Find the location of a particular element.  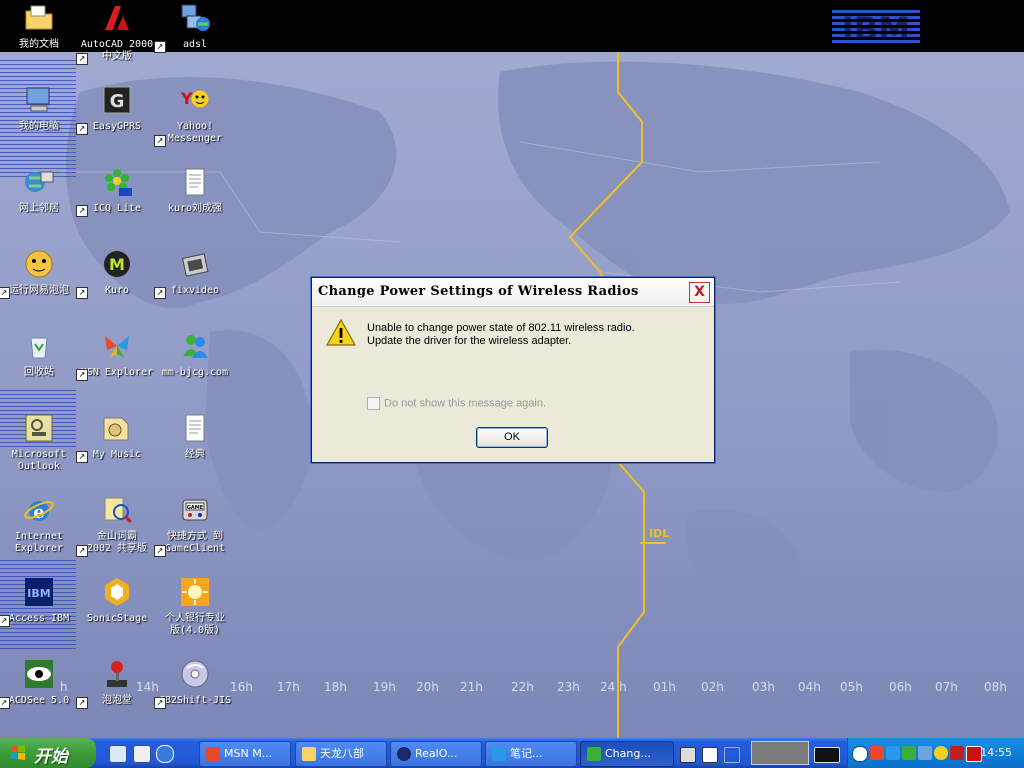

desktop-icon-recycle-bin: 回收站 is located at coordinates (39, 354).